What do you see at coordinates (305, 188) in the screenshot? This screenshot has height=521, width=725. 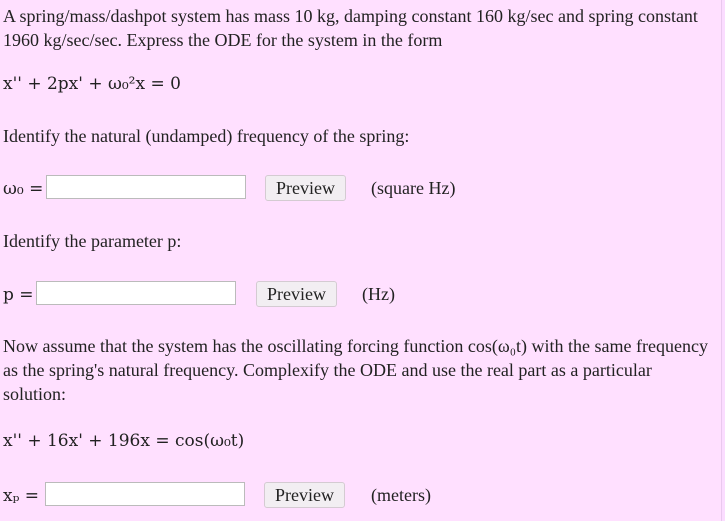 I see `omega0-preview-button: Preview` at bounding box center [305, 188].